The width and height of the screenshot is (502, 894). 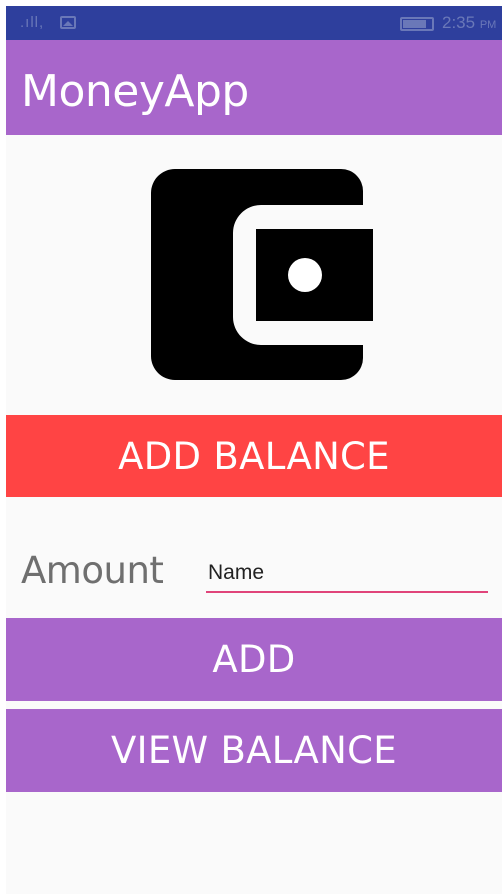 What do you see at coordinates (262, 274) in the screenshot?
I see `wallet-icon` at bounding box center [262, 274].